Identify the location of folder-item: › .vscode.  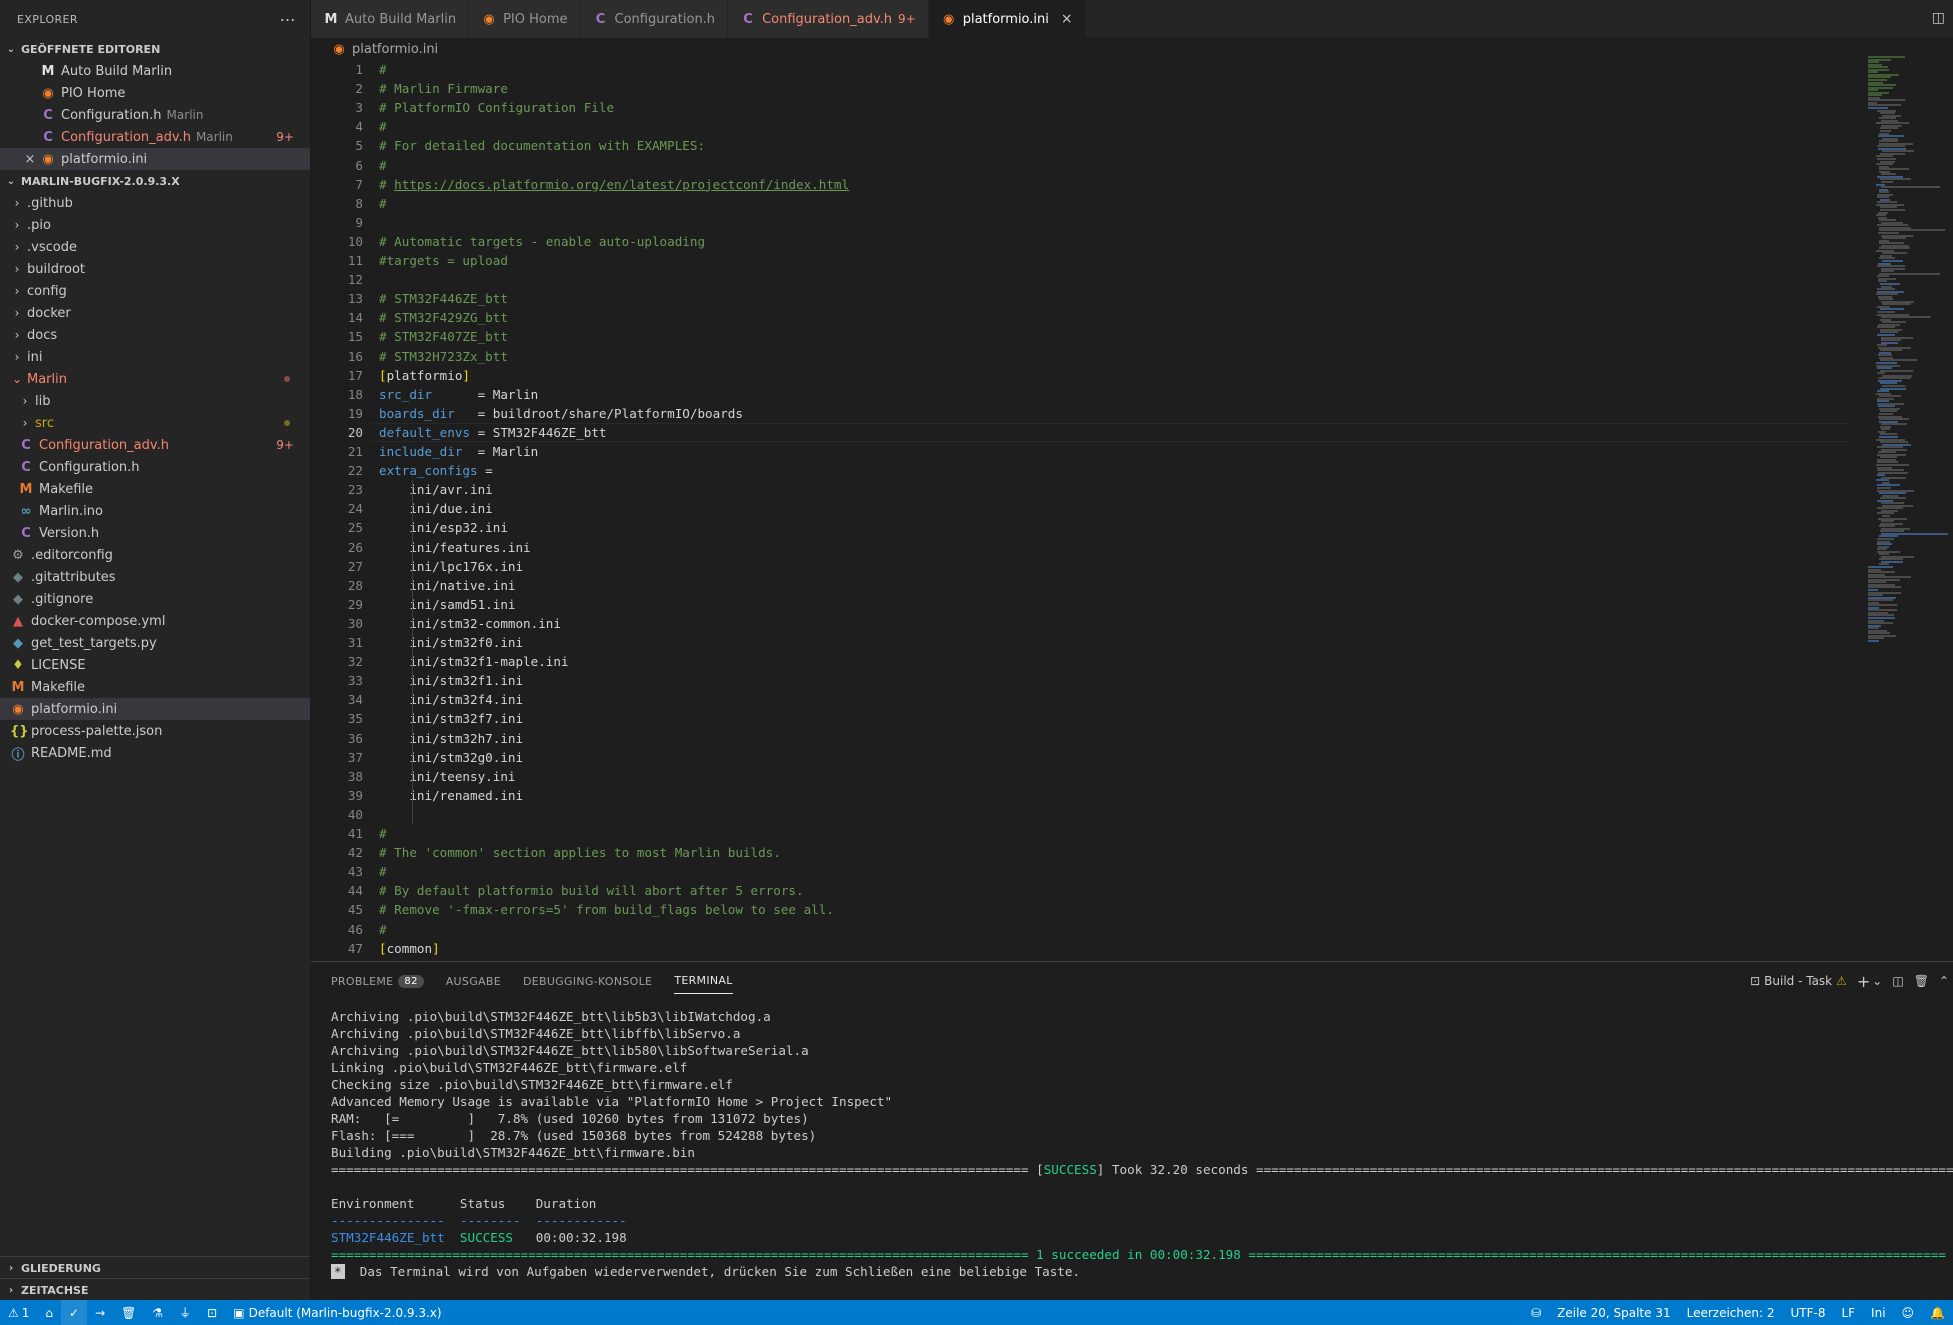
(155, 247).